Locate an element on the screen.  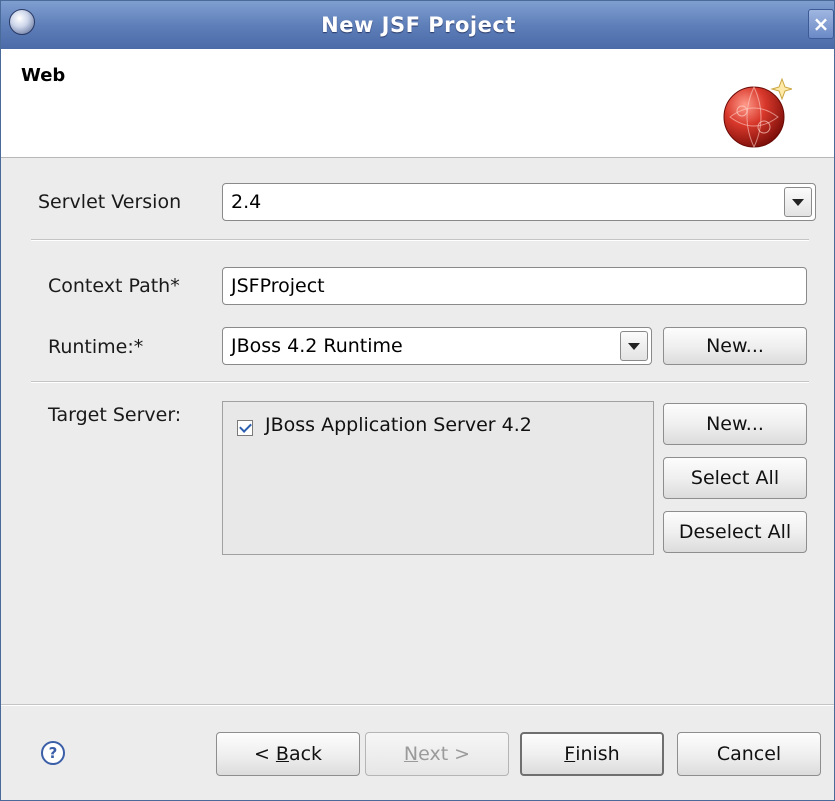
runtime-dropdown-button is located at coordinates (634, 346).